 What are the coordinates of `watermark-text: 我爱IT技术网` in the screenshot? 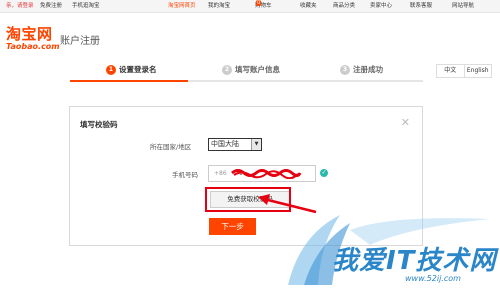 It's located at (414, 261).